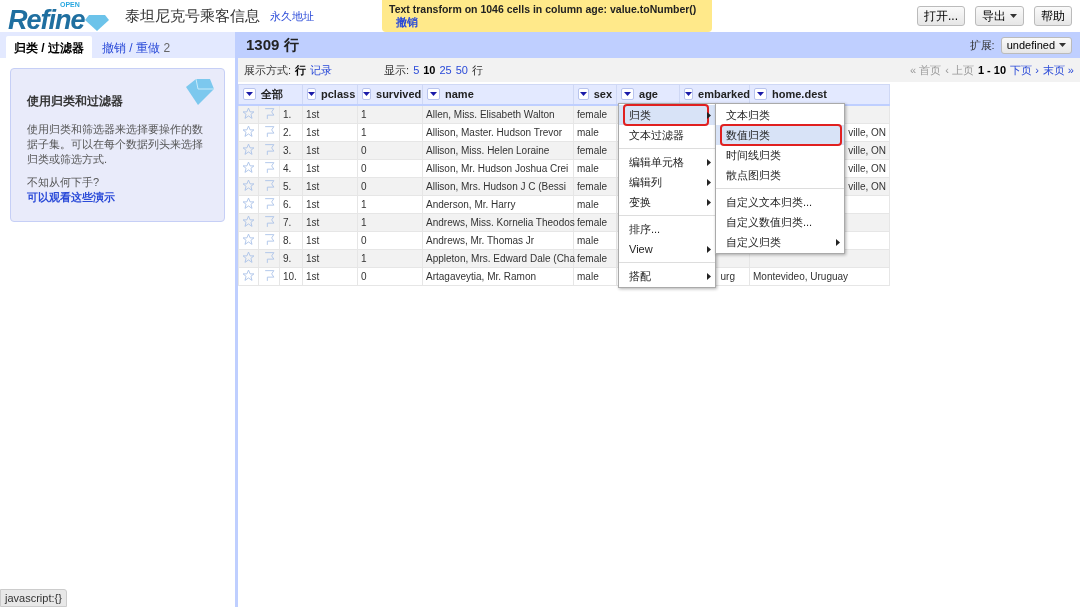 Image resolution: width=1080 pixels, height=607 pixels. What do you see at coordinates (270, 94) in the screenshot?
I see `column-header: 全部` at bounding box center [270, 94].